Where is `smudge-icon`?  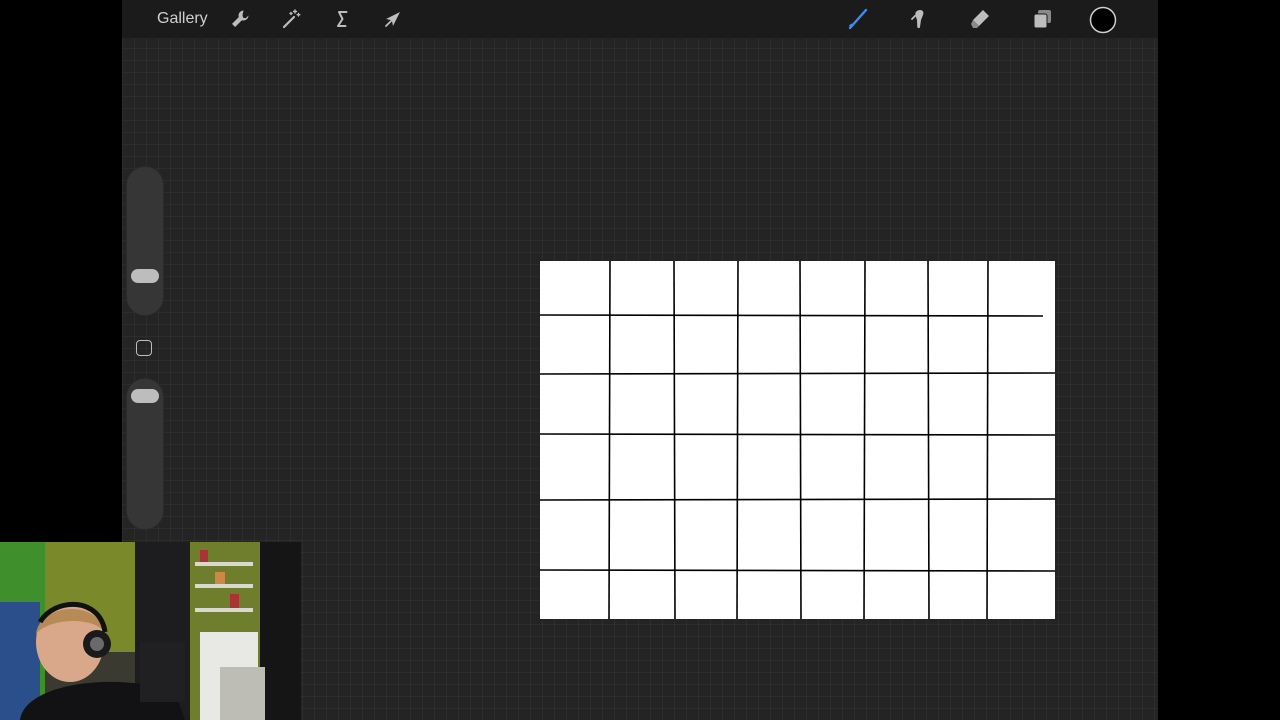
smudge-icon is located at coordinates (917, 19).